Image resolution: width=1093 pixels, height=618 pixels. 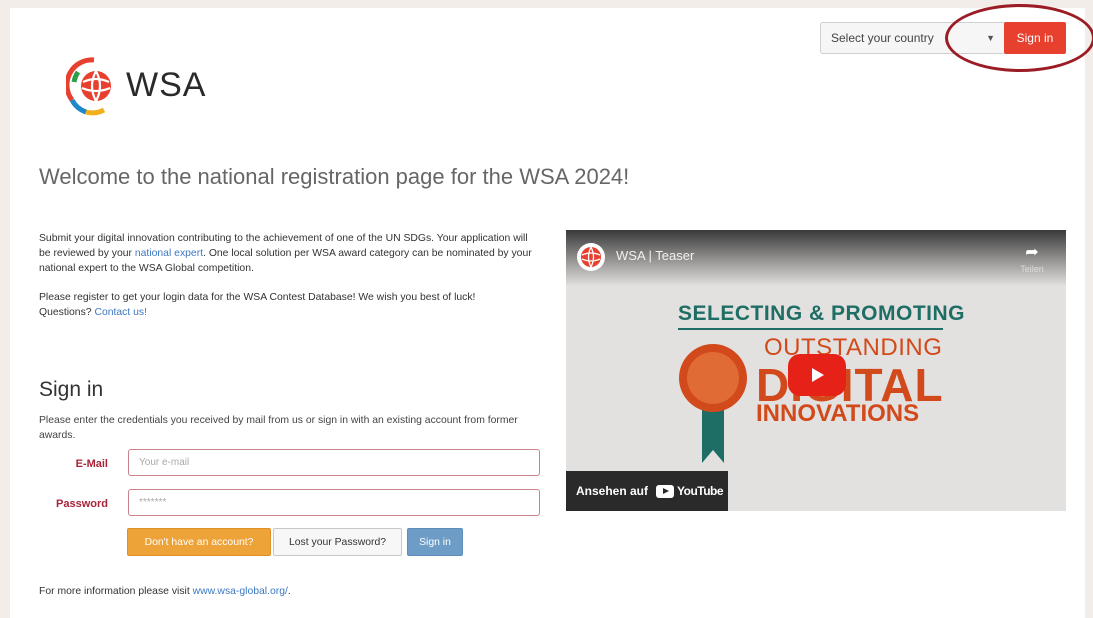 What do you see at coordinates (199, 542) in the screenshot?
I see `register-button: Don't have an account?` at bounding box center [199, 542].